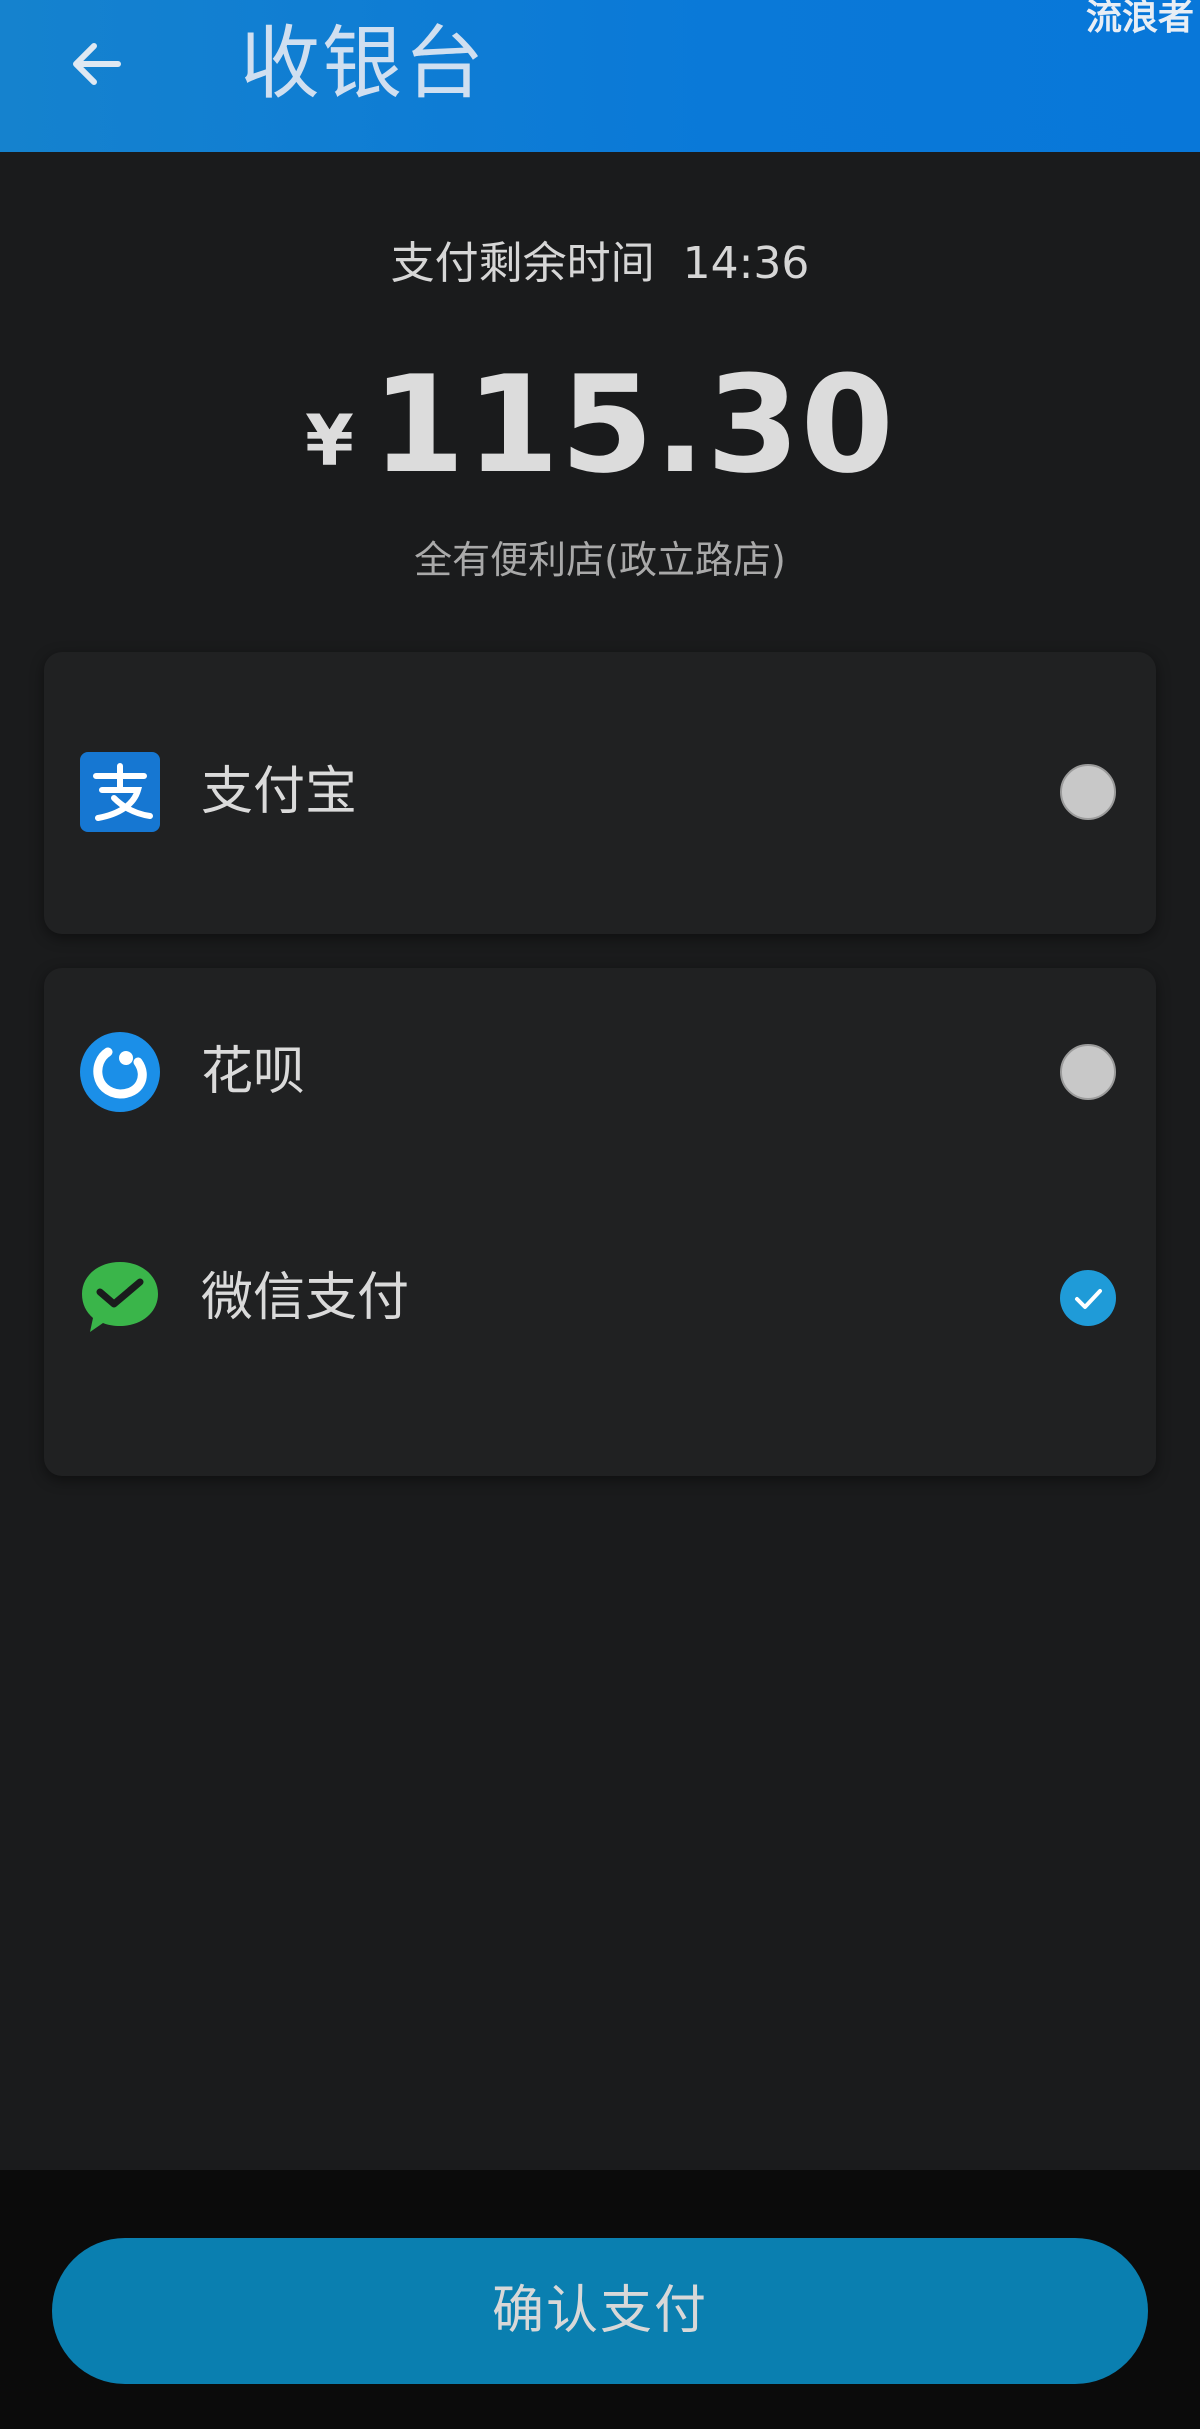 The height and width of the screenshot is (2429, 1200). I want to click on payment-method-wechat: 微信支付, so click(600, 1298).